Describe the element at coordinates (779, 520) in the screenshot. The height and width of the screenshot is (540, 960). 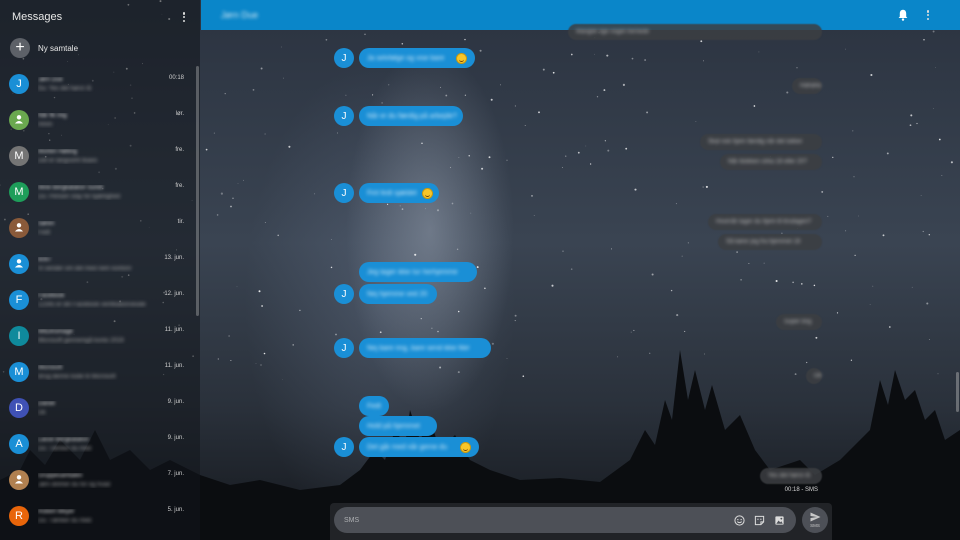
I see `image-icon` at that location.